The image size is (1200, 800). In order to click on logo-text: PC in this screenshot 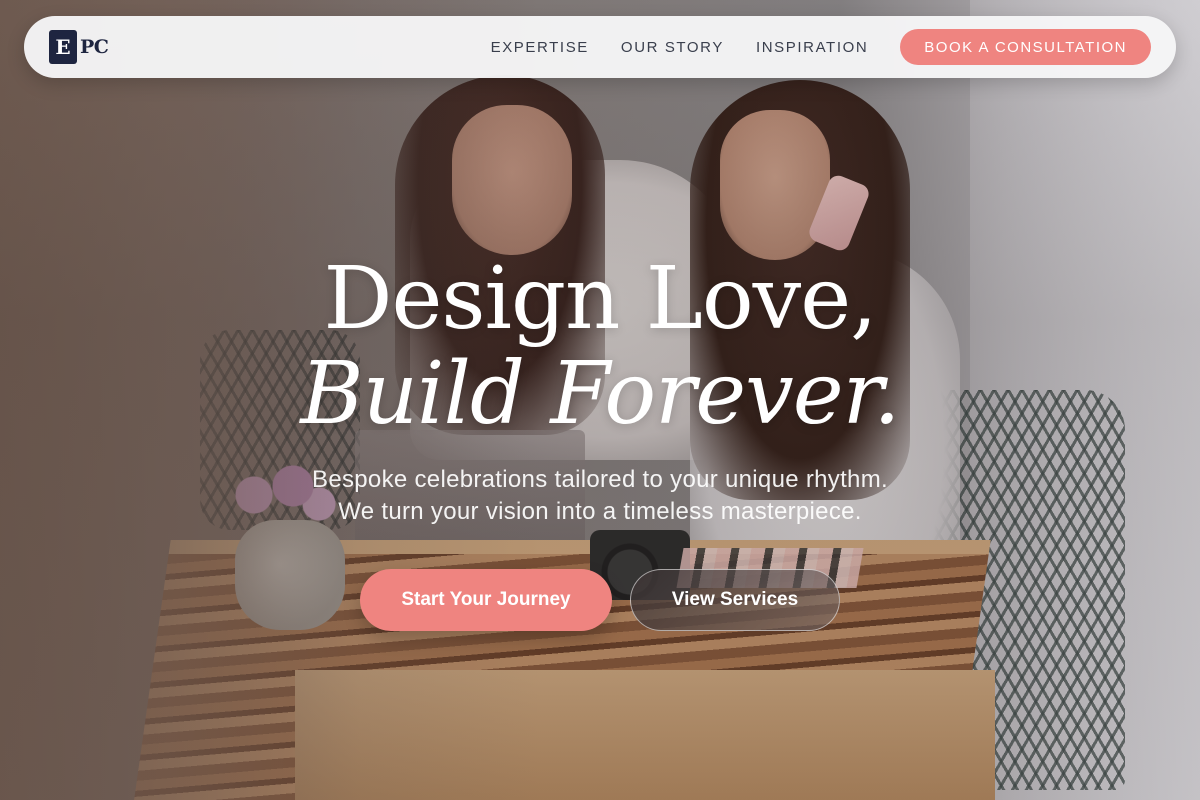, I will do `click(94, 47)`.